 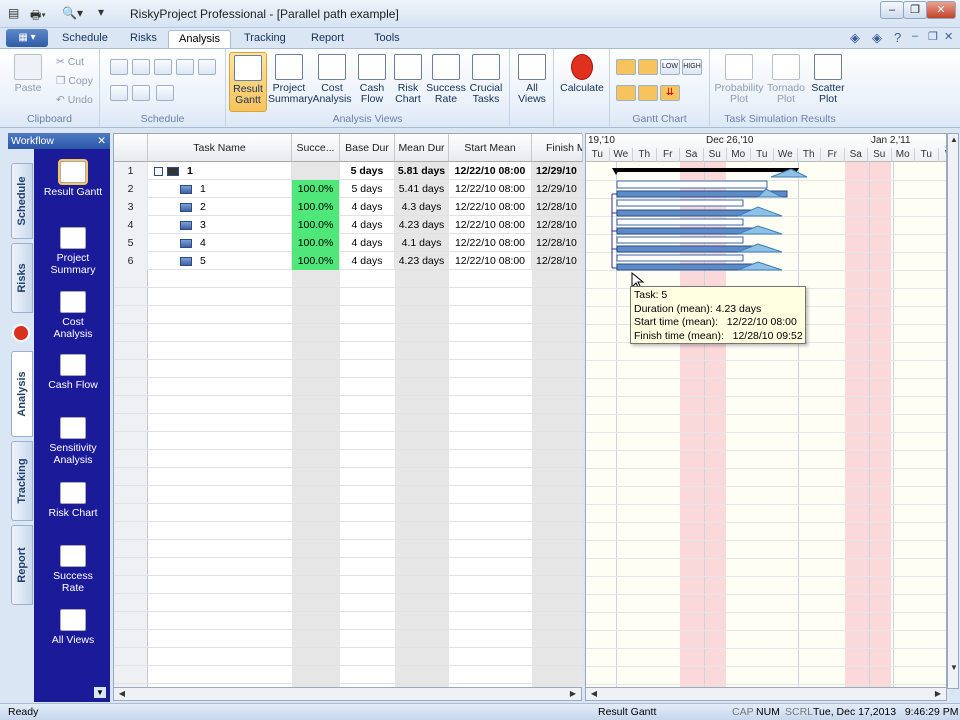 What do you see at coordinates (573, 694) in the screenshot?
I see `scroll-right-icon: ▶` at bounding box center [573, 694].